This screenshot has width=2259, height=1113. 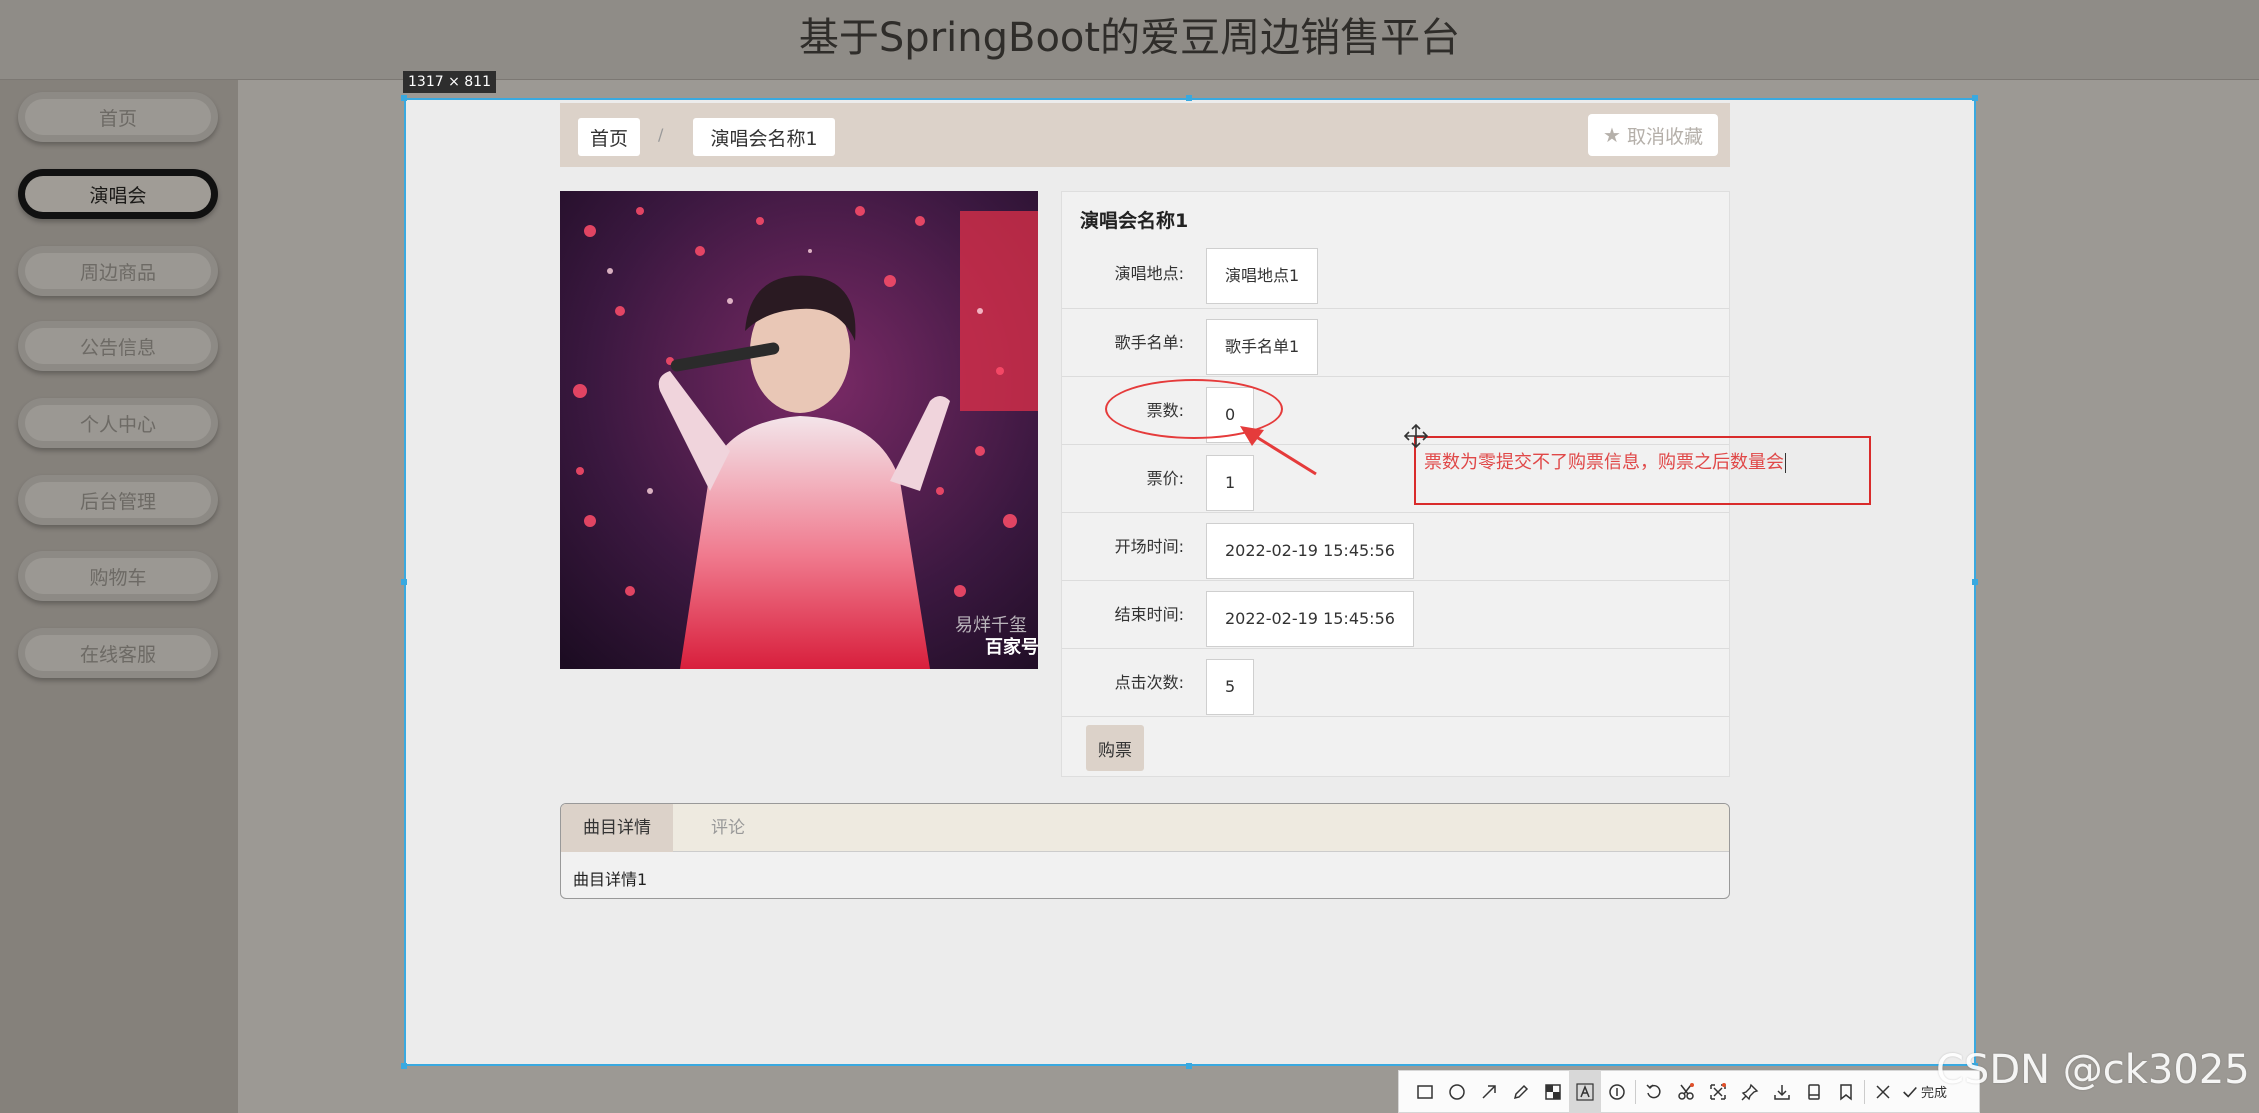 What do you see at coordinates (1782, 1091) in the screenshot?
I see `download-icon` at bounding box center [1782, 1091].